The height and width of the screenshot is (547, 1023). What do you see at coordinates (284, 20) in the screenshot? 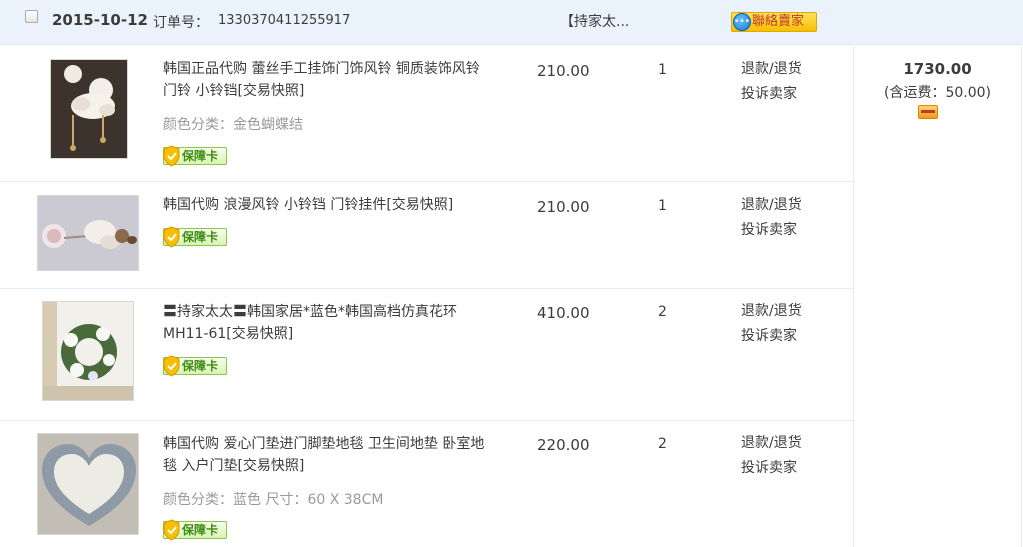
I see `order-number: 1330370411255917` at bounding box center [284, 20].